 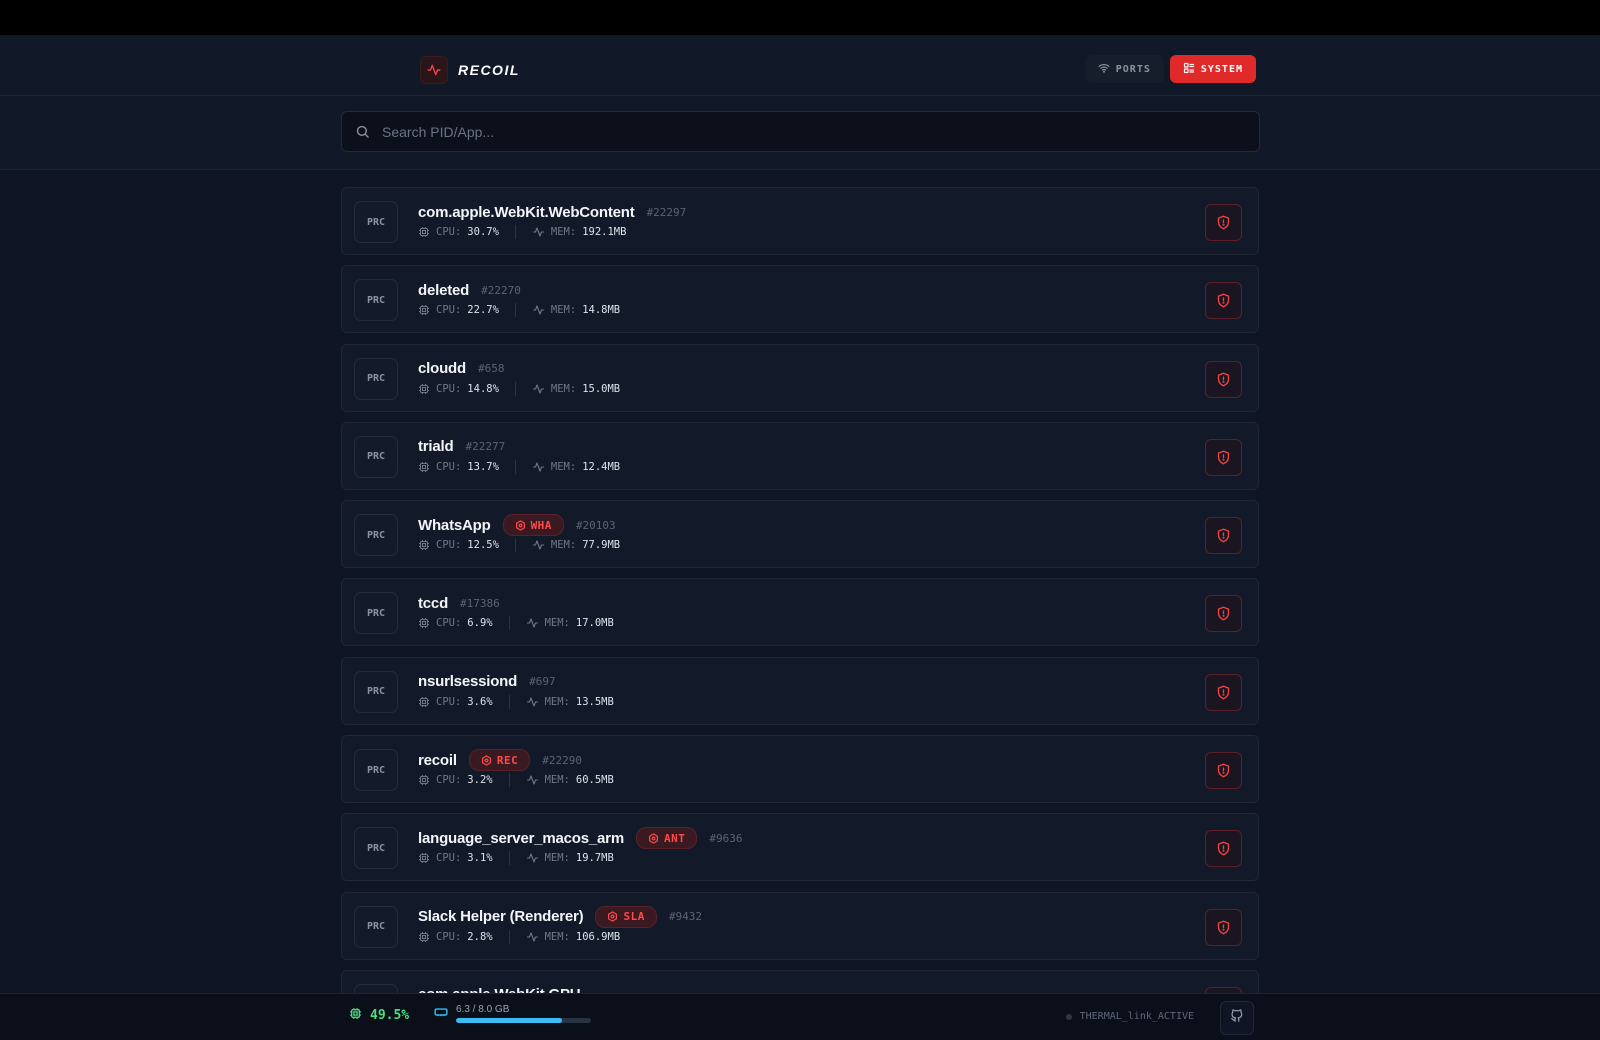 What do you see at coordinates (576, 545) in the screenshot?
I see `mem-stat: MEM: 77.9MB` at bounding box center [576, 545].